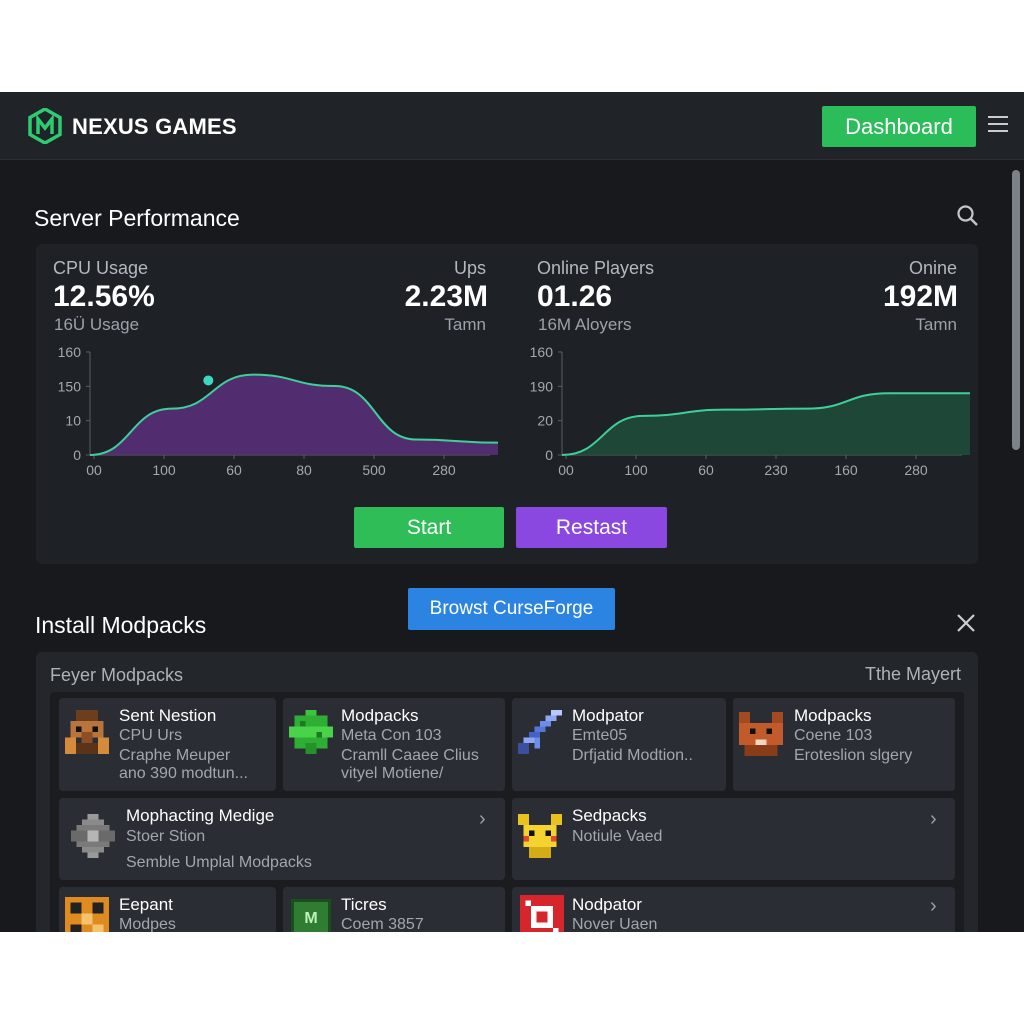 The width and height of the screenshot is (1024, 1024). I want to click on scrollbar, so click(1016, 310).